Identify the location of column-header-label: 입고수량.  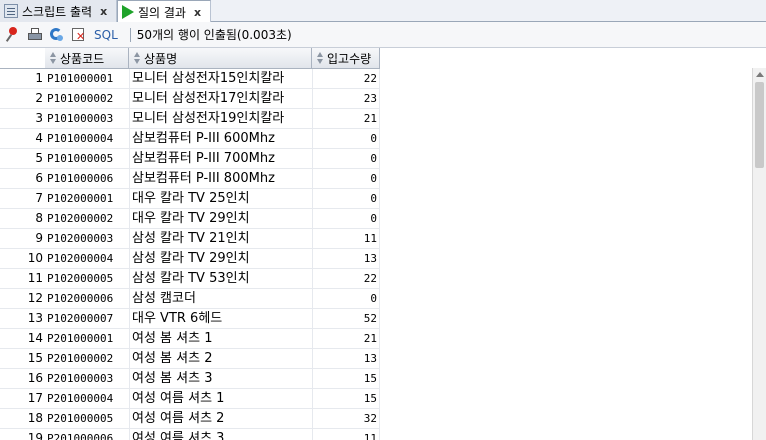
(349, 58).